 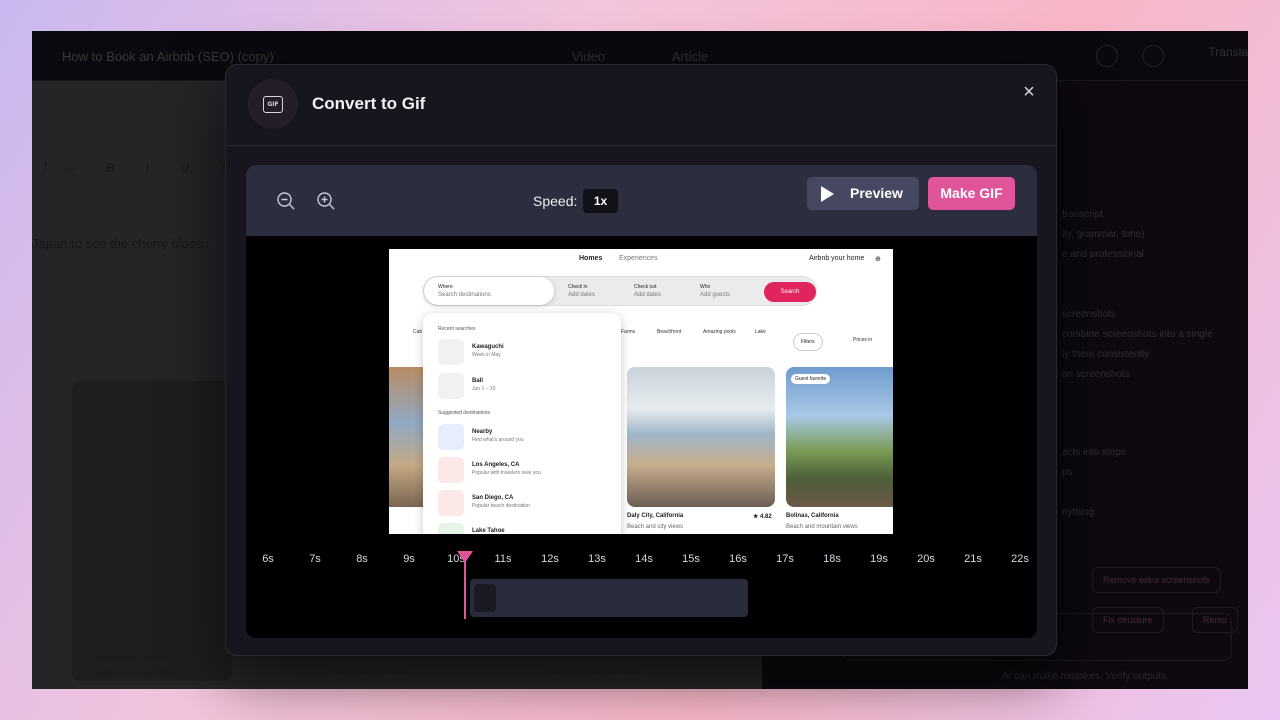 What do you see at coordinates (578, 287) in the screenshot?
I see `checkin-label: Check in` at bounding box center [578, 287].